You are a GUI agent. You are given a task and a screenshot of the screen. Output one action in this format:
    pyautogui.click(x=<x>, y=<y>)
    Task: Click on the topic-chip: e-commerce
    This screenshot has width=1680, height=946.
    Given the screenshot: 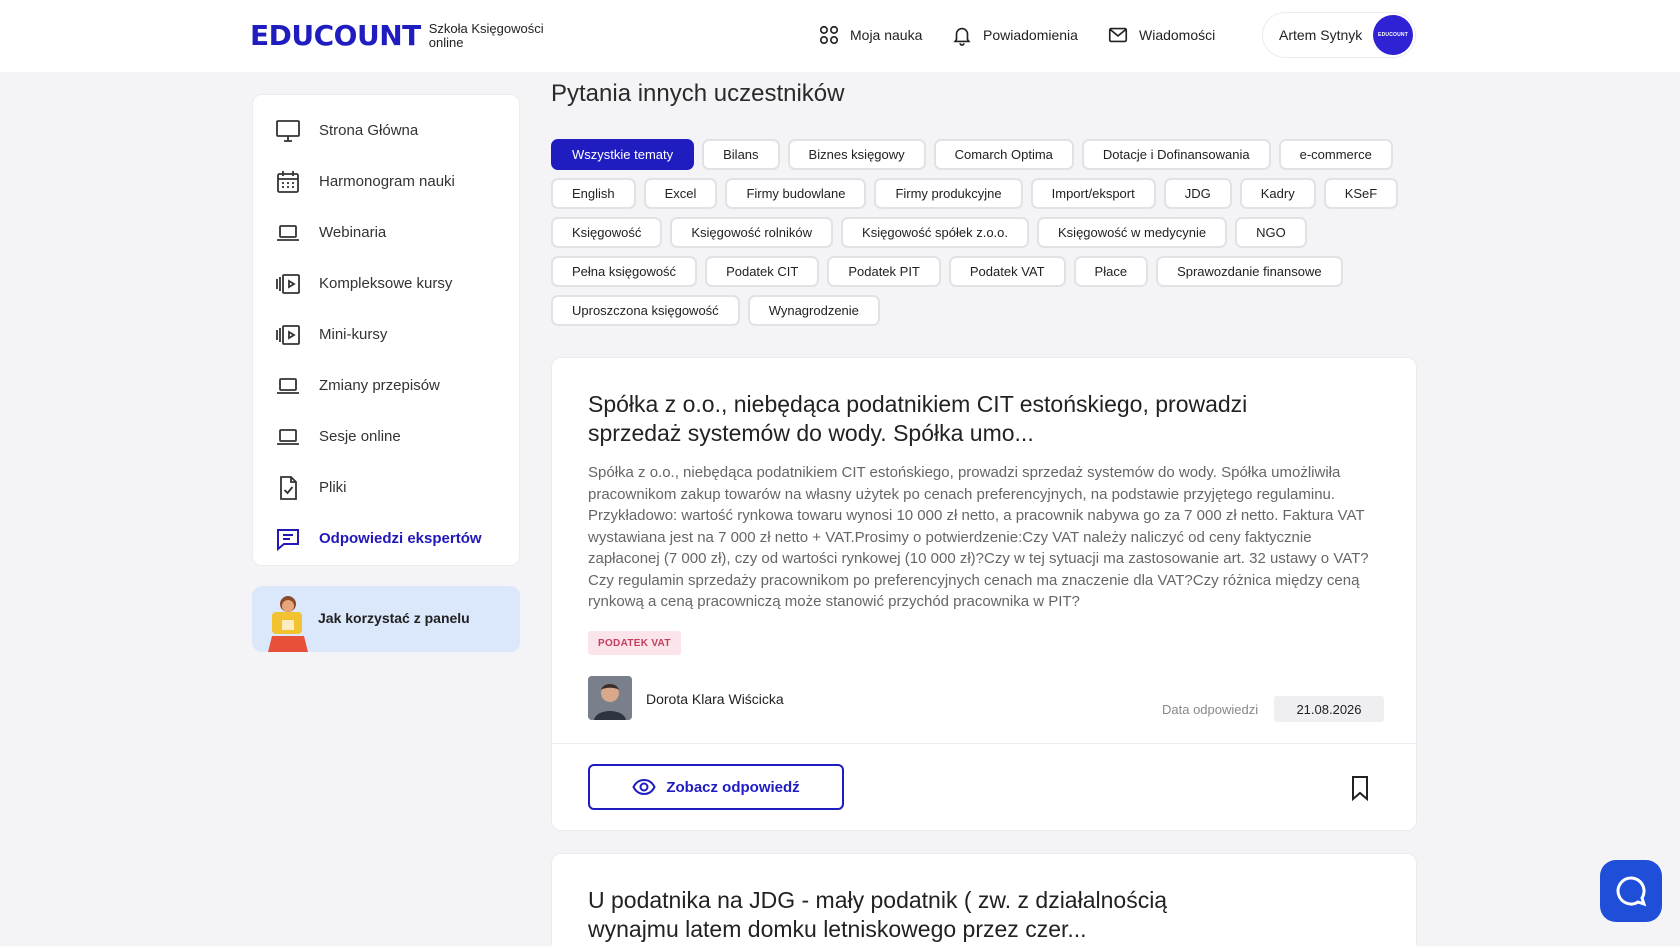 What is the action you would take?
    pyautogui.click(x=1335, y=154)
    